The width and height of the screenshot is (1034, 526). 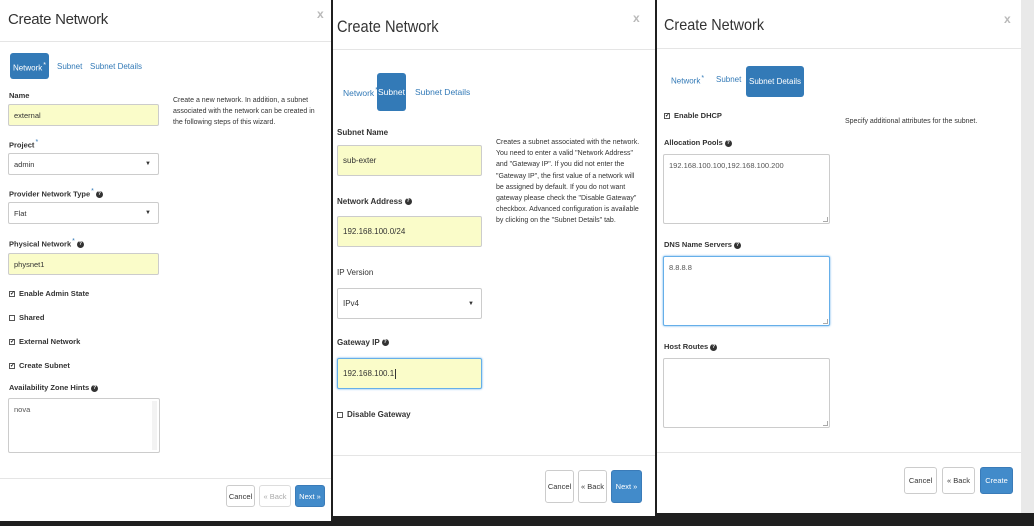 I want to click on listbox-option-nova: nova, so click(x=22, y=409).